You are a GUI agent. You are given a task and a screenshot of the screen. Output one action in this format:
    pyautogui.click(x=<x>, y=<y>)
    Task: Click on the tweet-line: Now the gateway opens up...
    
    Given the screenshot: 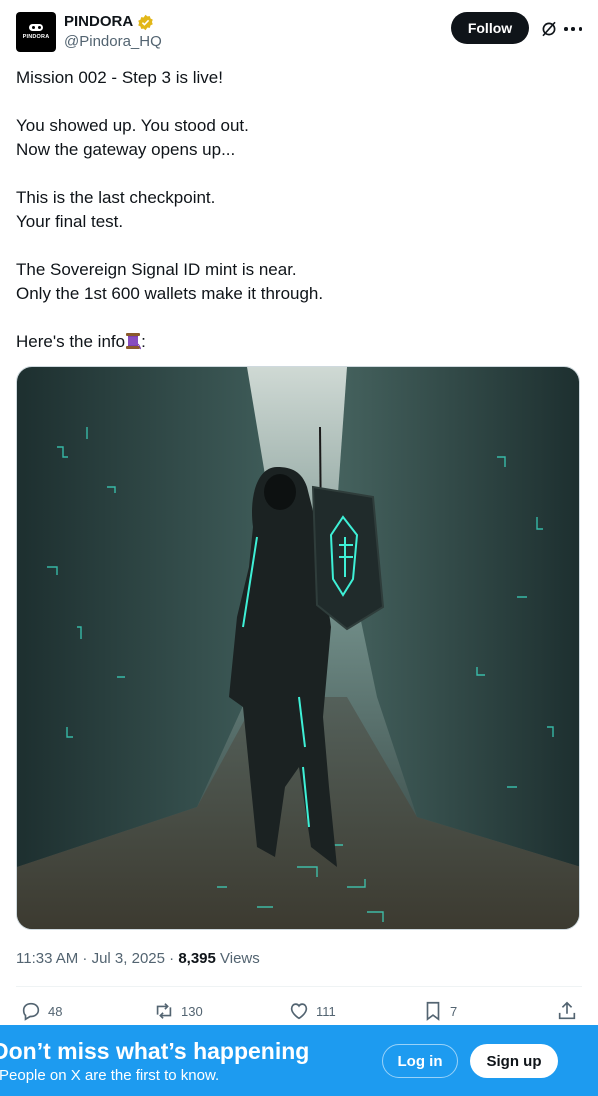 What is the action you would take?
    pyautogui.click(x=126, y=149)
    